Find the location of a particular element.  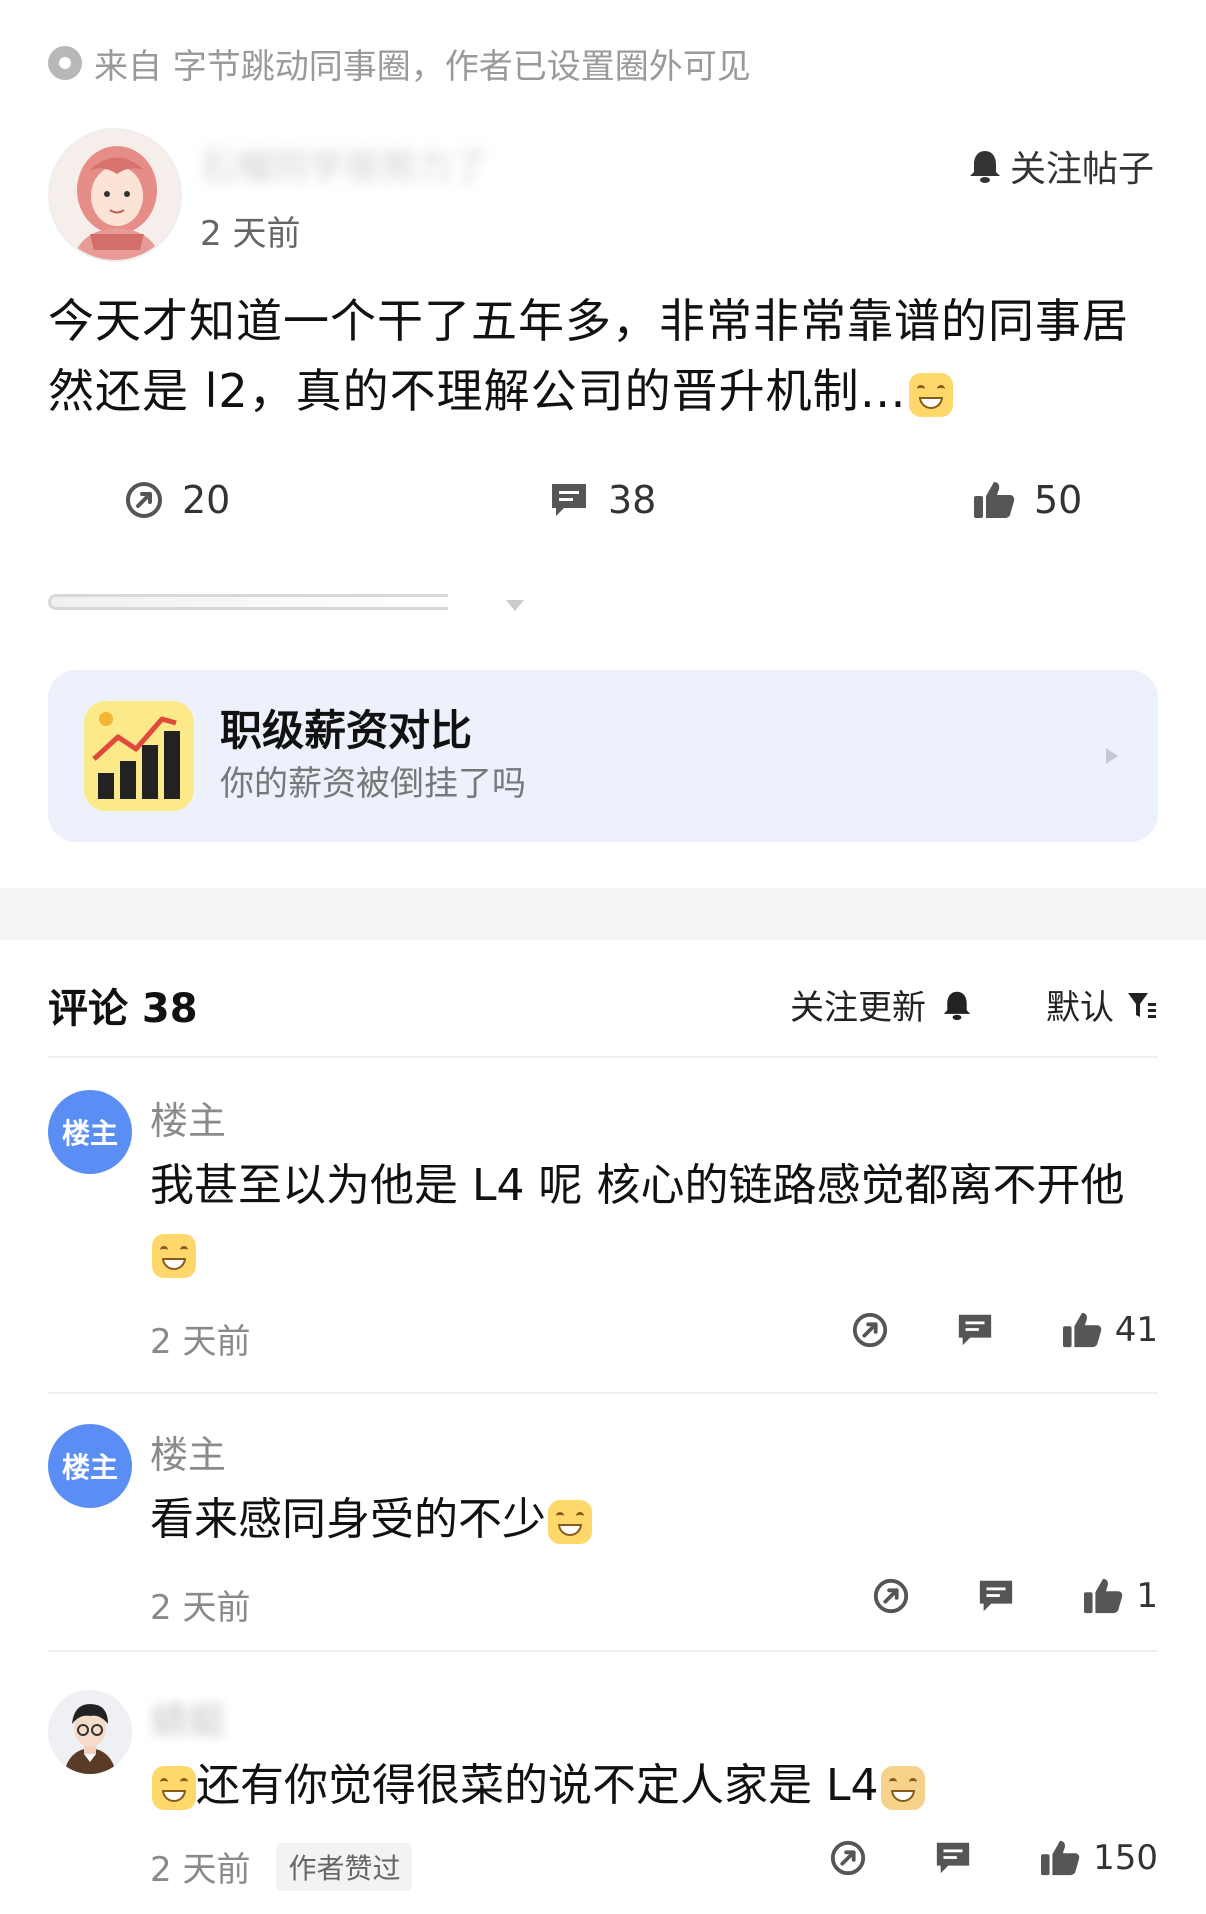

circle-icon is located at coordinates (65, 63).